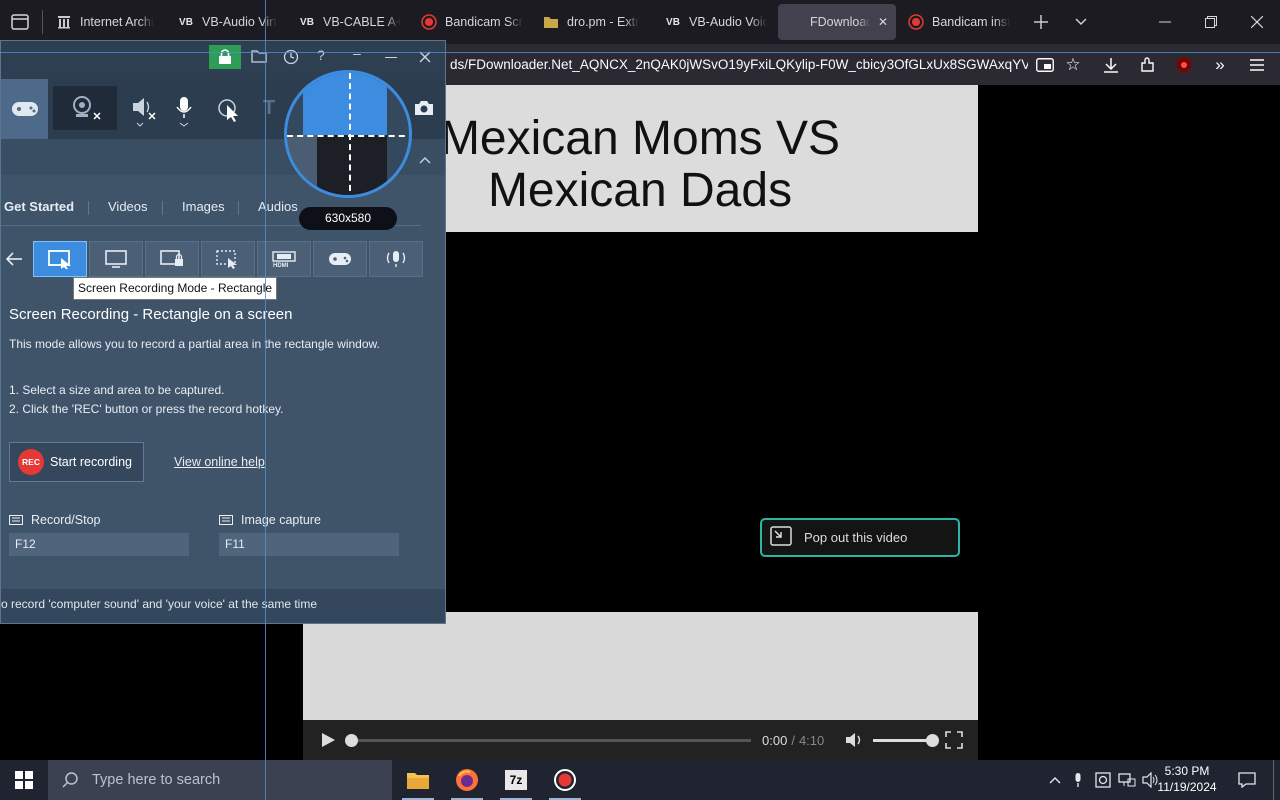  Describe the element at coordinates (151, 314) in the screenshot. I see `mode-heading: Screen Recording - Rectangle on a screen` at that location.